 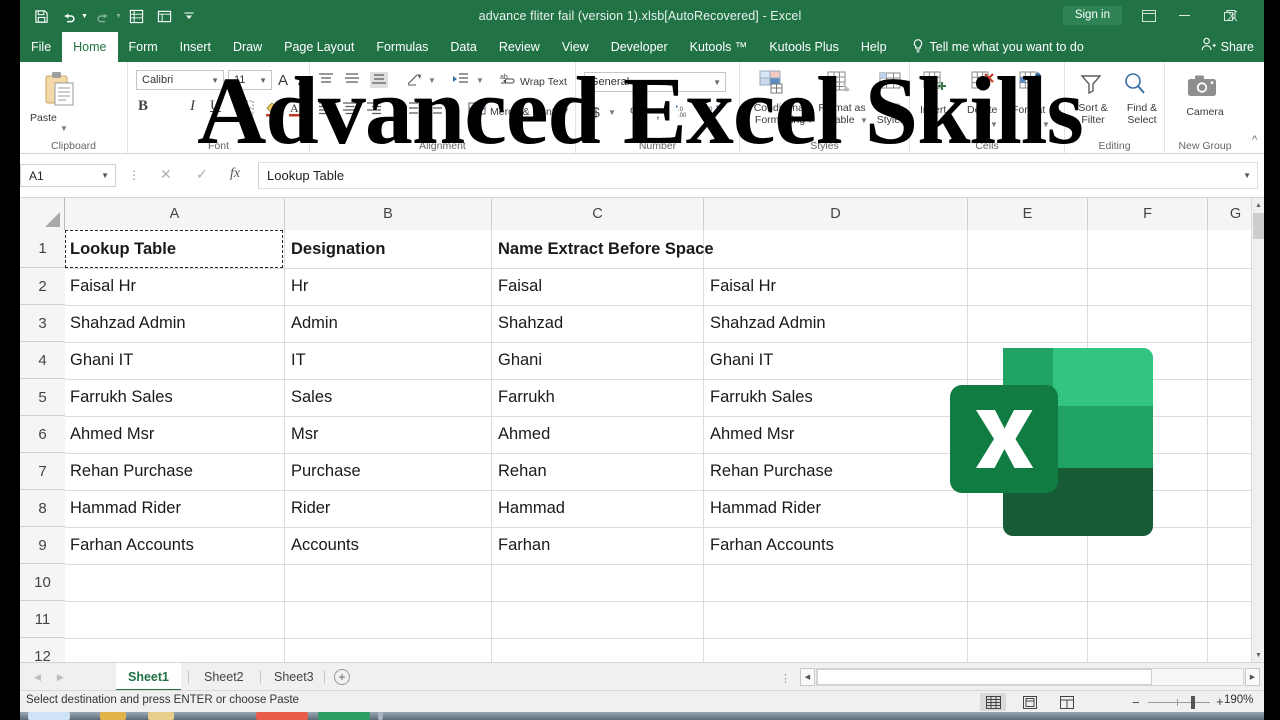 I want to click on row-header-5: 5, so click(x=42, y=397).